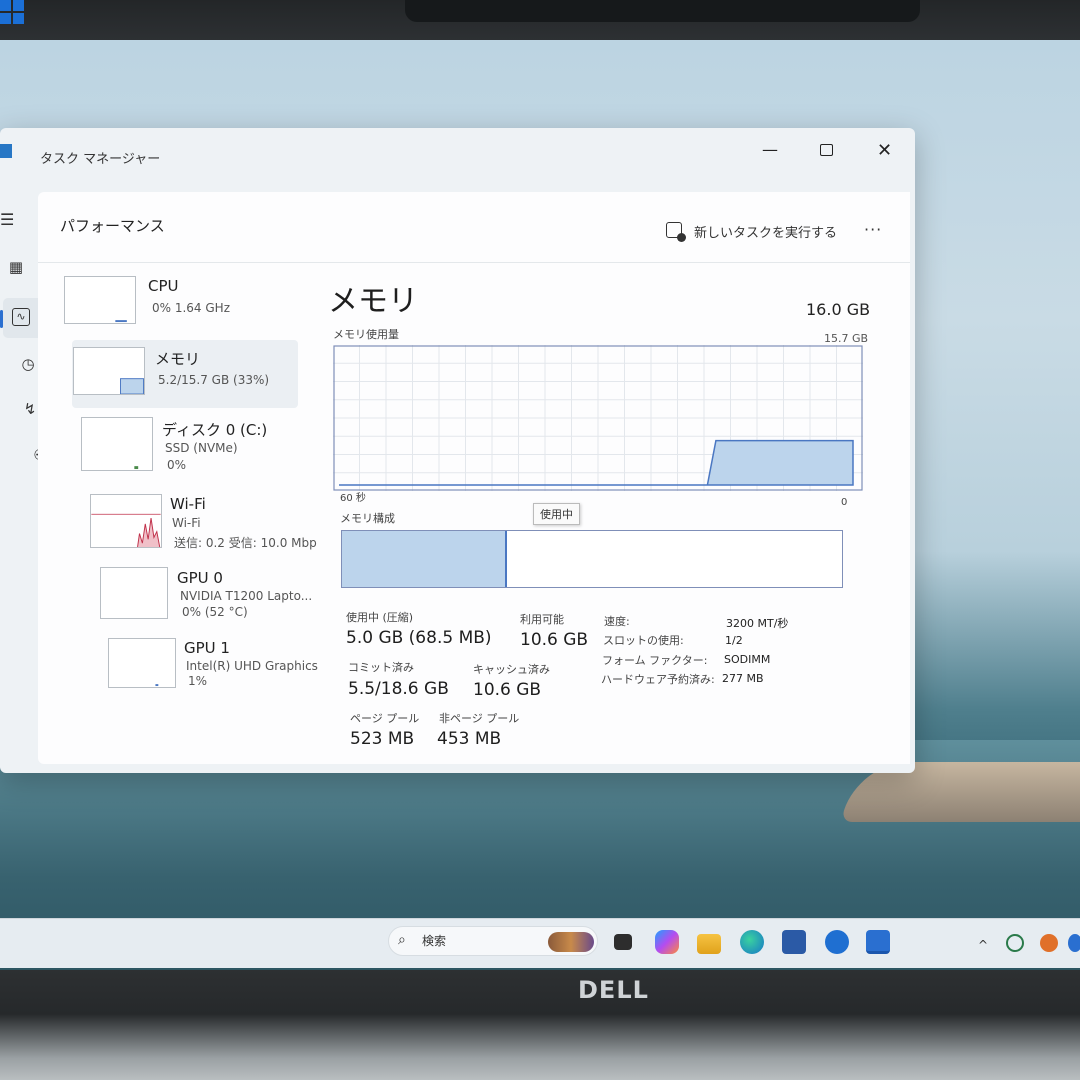 This screenshot has width=1080, height=1080. I want to click on run-new-task-button: 新しいタスクを実行する, so click(765, 231).